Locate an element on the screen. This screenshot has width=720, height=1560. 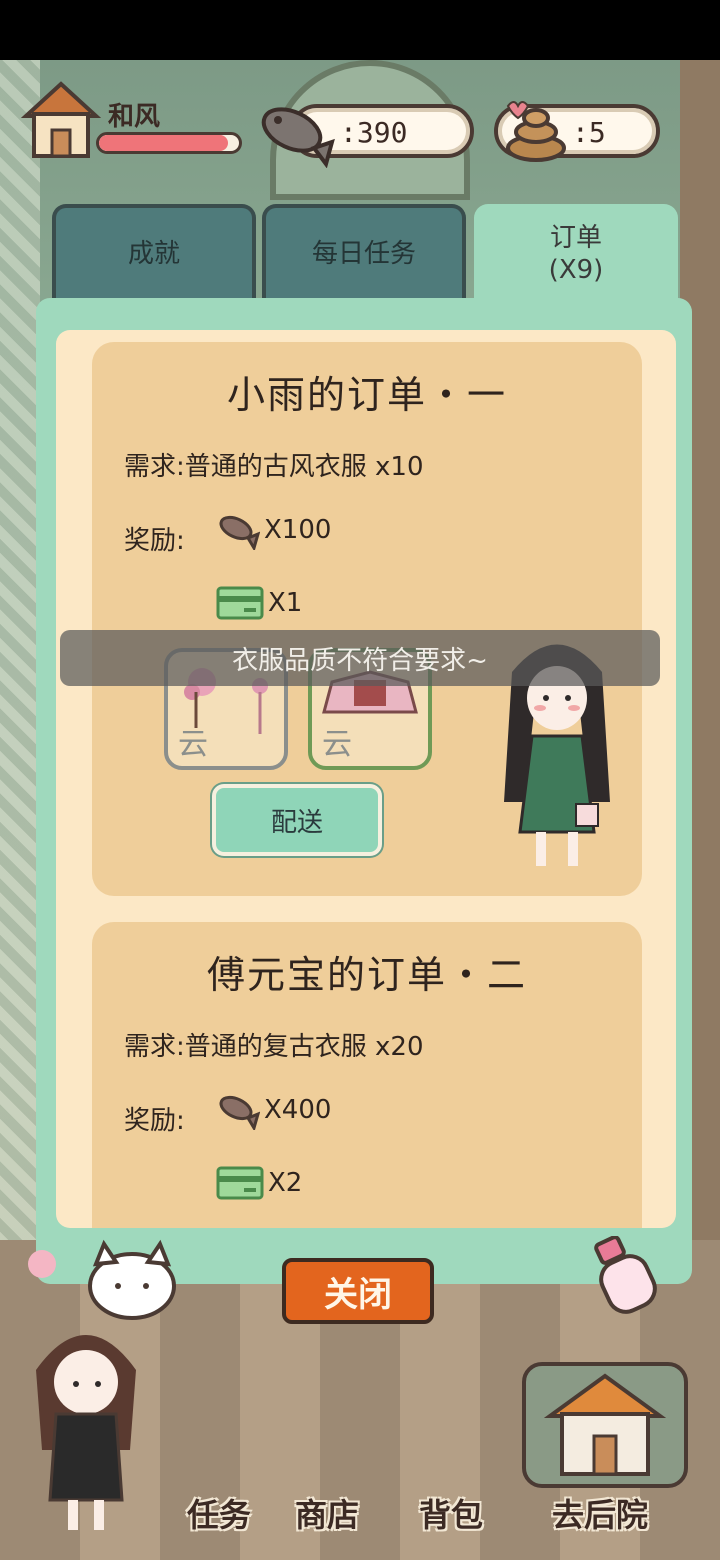
close-button: 关闭 is located at coordinates (358, 1291).